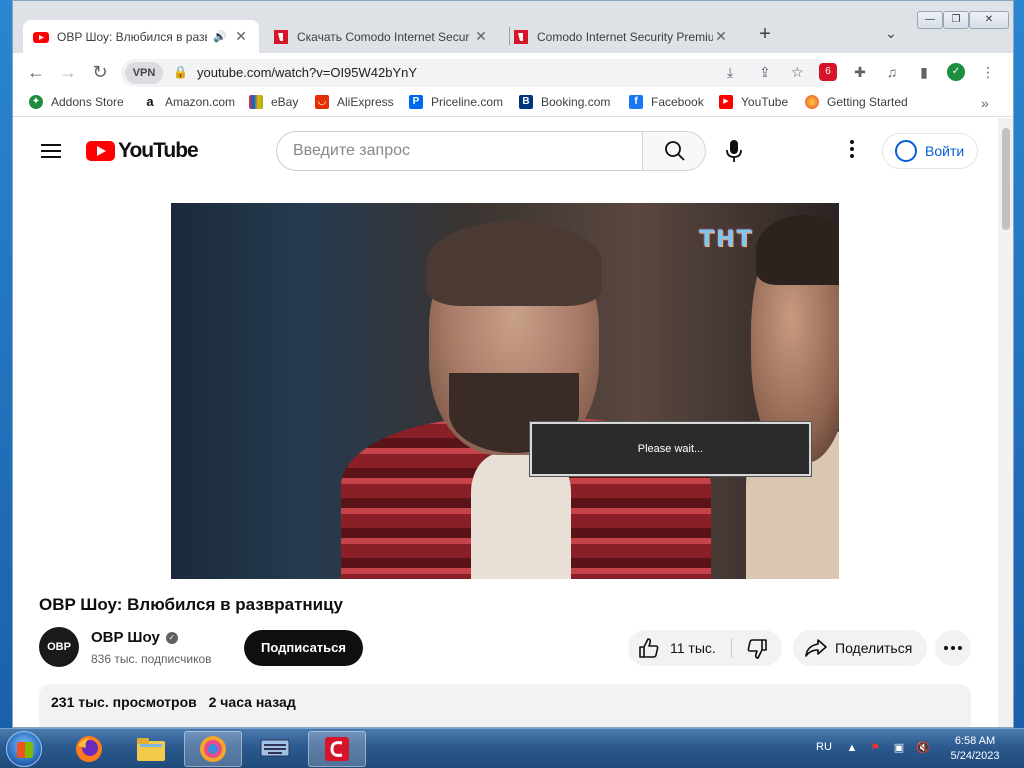 The width and height of the screenshot is (1024, 768). What do you see at coordinates (41, 37) in the screenshot?
I see `youtube-favicon-icon` at bounding box center [41, 37].